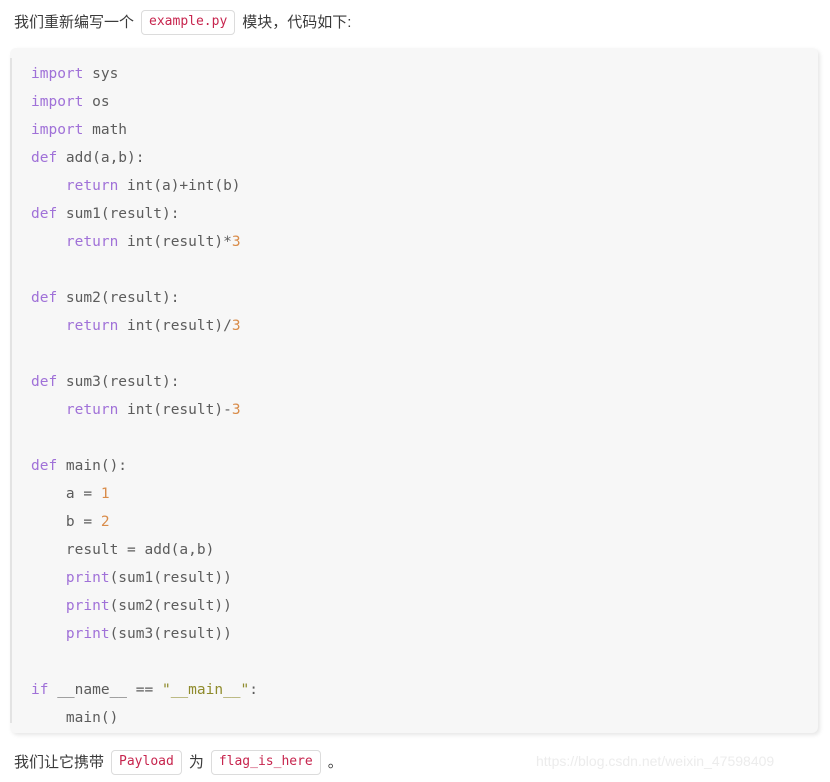 The width and height of the screenshot is (830, 782). Describe the element at coordinates (420, 494) in the screenshot. I see `code-line: a = 1` at that location.